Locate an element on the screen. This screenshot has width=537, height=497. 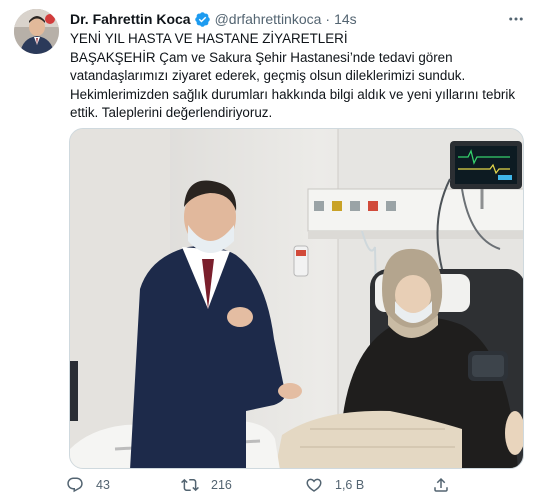
share-icon is located at coordinates (441, 484).